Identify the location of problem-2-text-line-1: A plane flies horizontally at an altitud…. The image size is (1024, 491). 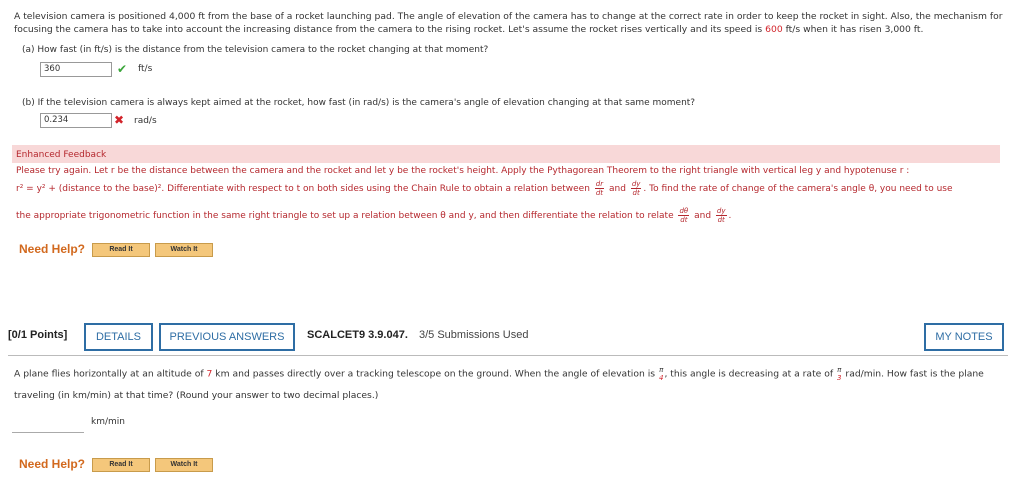
(499, 374).